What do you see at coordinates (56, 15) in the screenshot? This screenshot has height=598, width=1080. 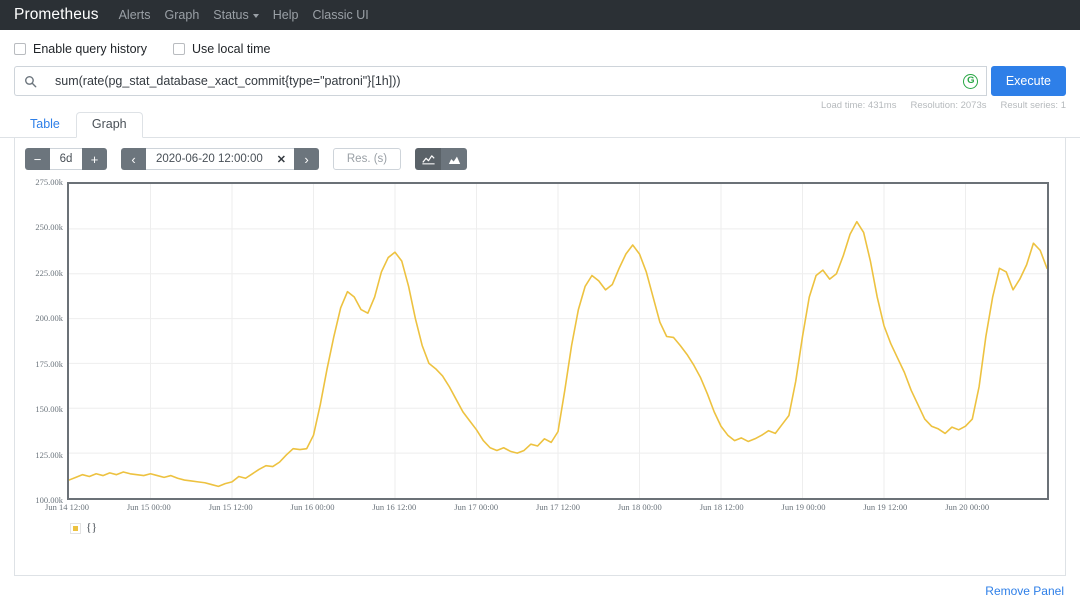 I see `brand-logo: Prometheus` at bounding box center [56, 15].